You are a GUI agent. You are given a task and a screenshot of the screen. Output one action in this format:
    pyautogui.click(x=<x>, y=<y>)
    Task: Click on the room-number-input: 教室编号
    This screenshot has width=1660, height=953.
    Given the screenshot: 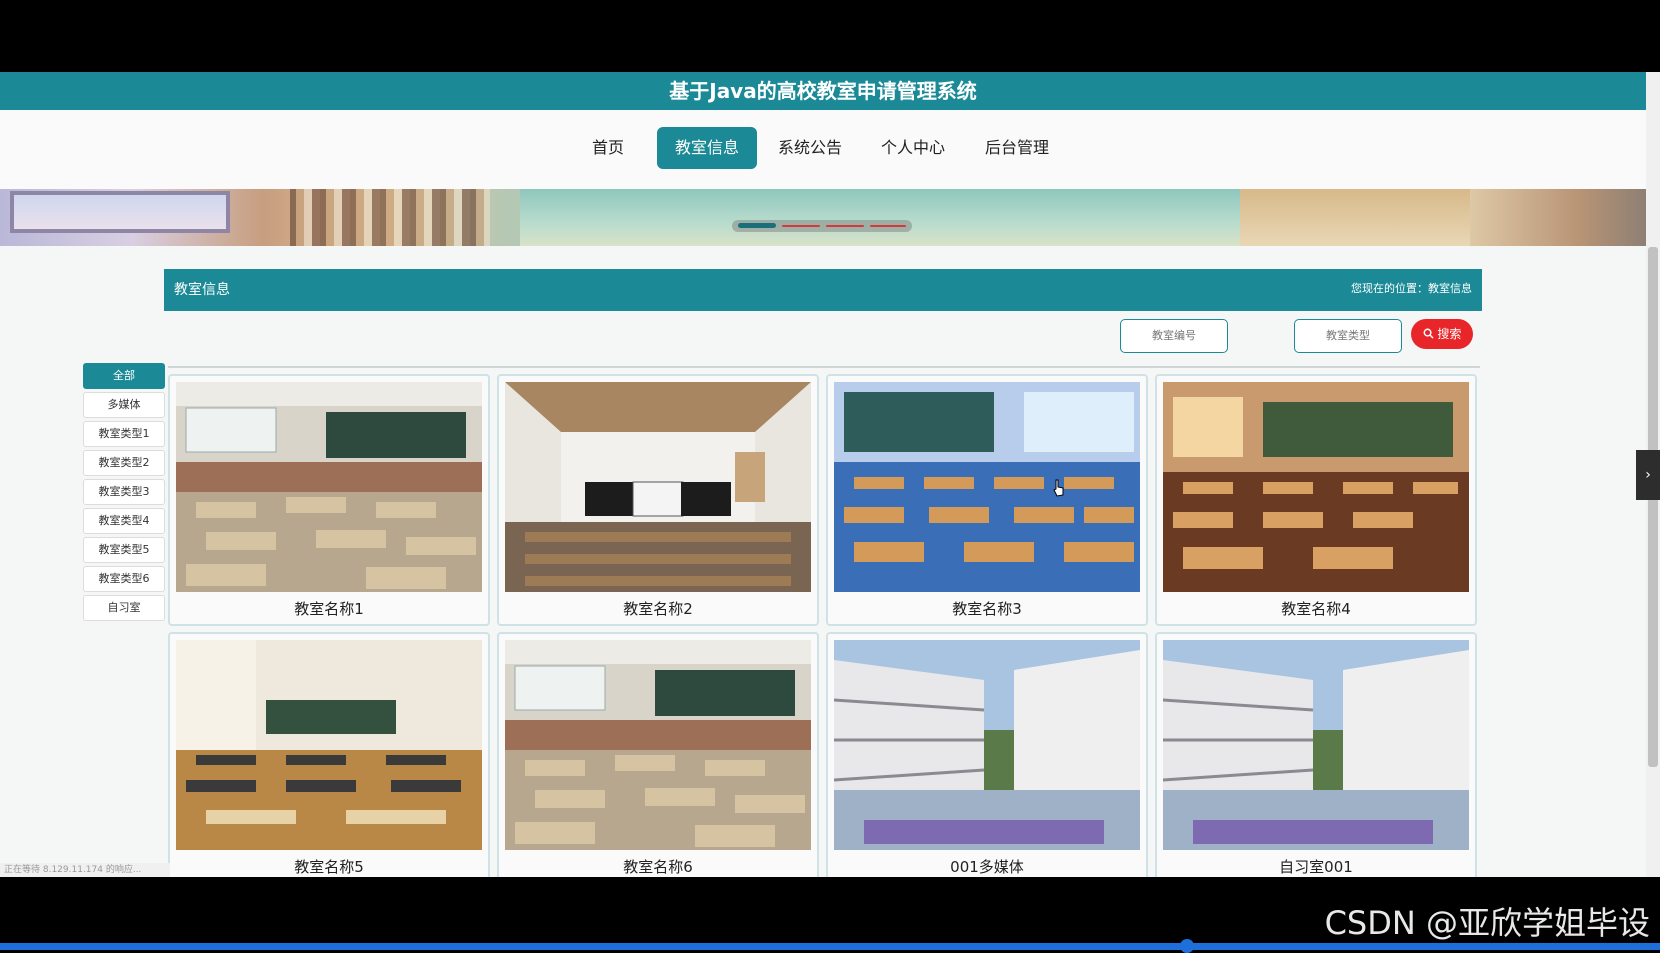 What is the action you would take?
    pyautogui.click(x=1174, y=336)
    